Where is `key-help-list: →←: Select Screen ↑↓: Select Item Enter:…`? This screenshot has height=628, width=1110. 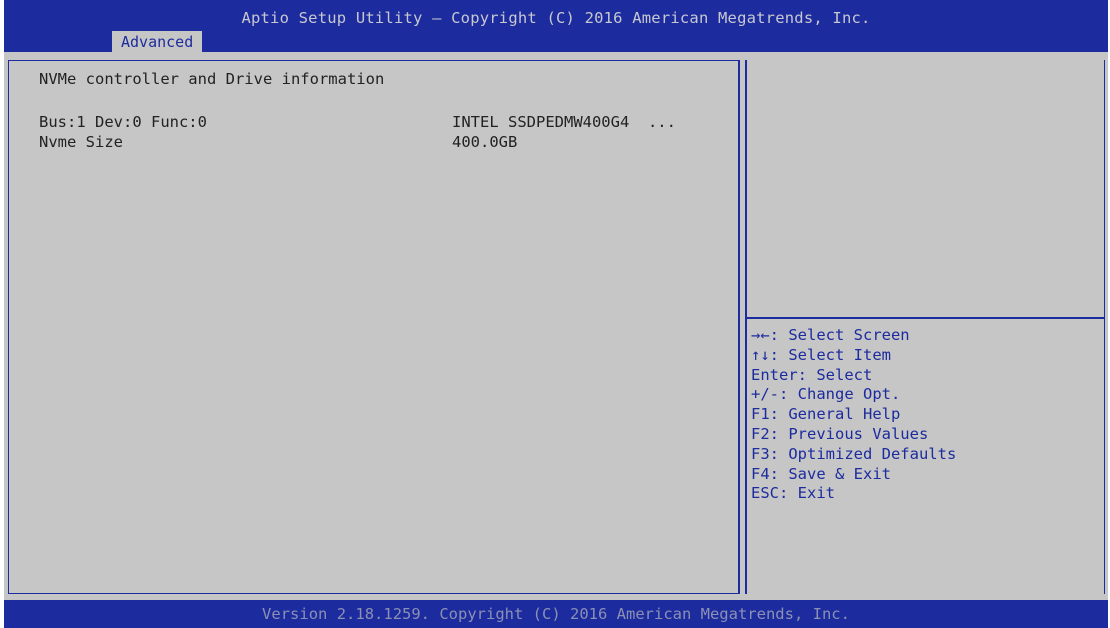
key-help-list: →←: Select Screen ↑↓: Select Item Enter:… is located at coordinates (926, 415).